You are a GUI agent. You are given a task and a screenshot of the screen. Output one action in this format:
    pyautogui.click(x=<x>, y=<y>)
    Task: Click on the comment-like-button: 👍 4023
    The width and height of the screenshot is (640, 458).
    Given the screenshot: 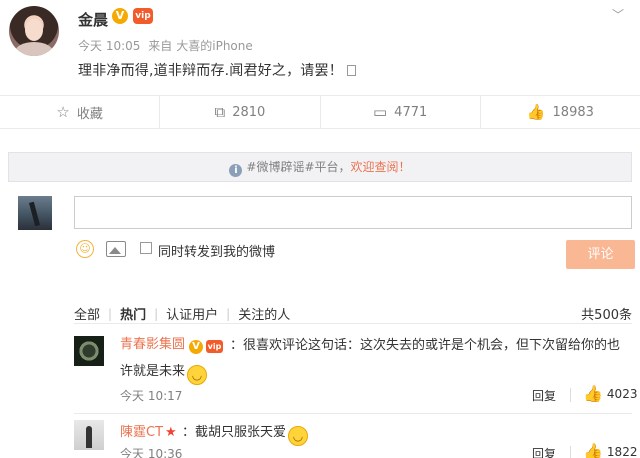 What is the action you would take?
    pyautogui.click(x=610, y=393)
    